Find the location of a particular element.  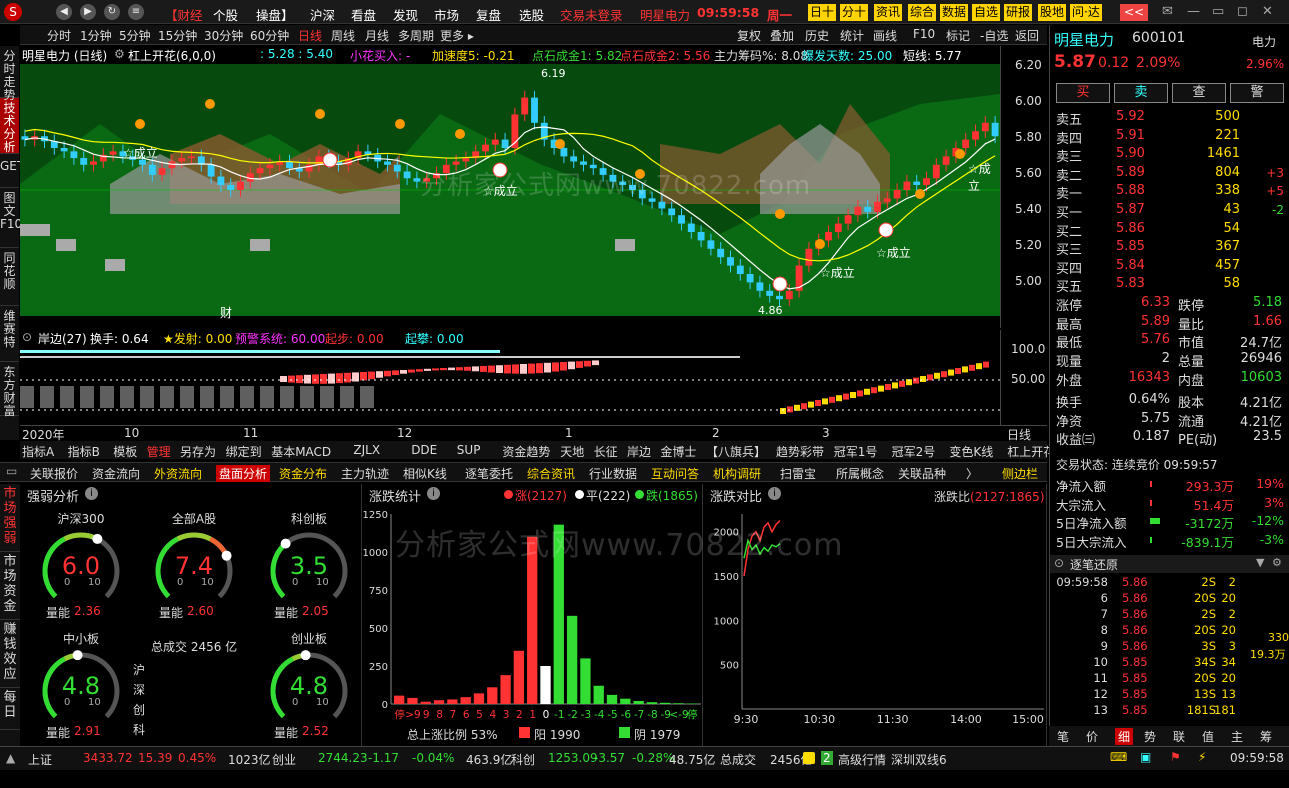

bottom-tab-6: 主 is located at coordinates (1237, 736).